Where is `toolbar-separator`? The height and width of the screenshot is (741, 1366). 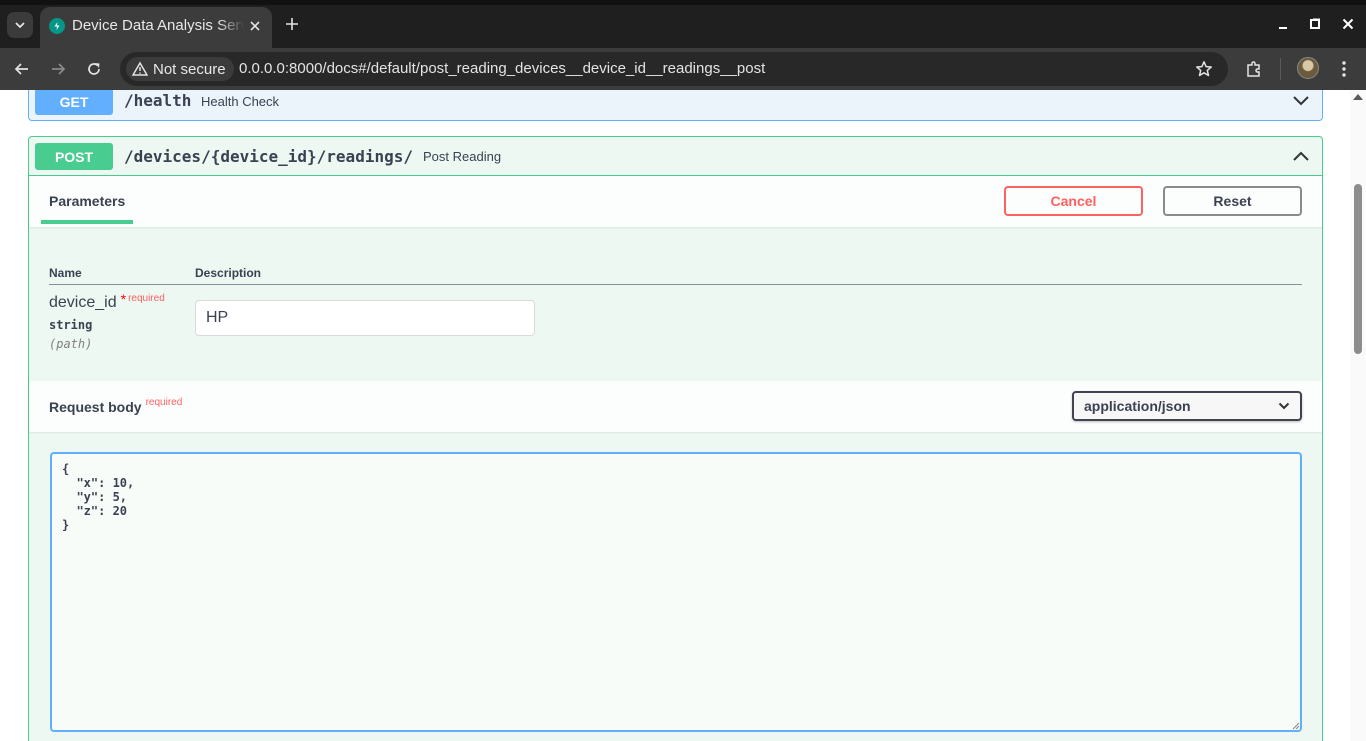 toolbar-separator is located at coordinates (1280, 69).